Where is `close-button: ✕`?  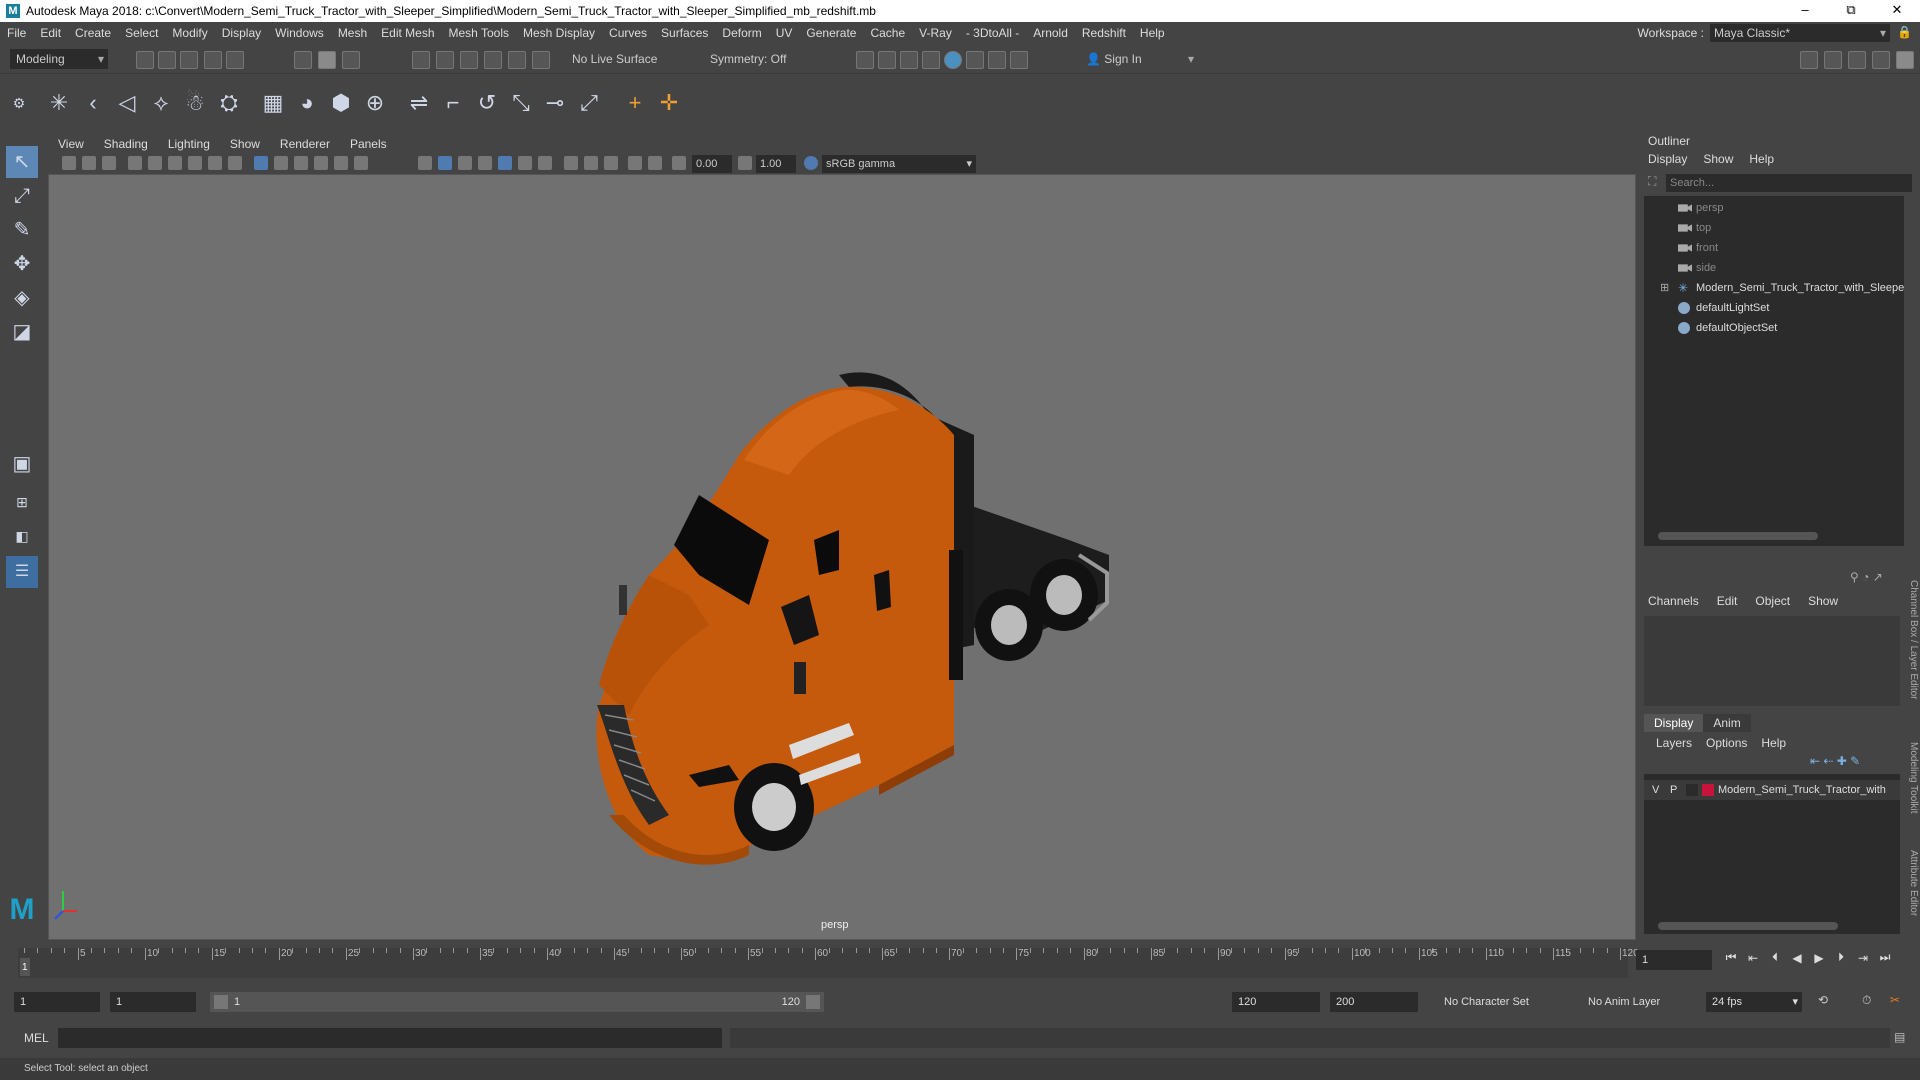 close-button: ✕ is located at coordinates (1897, 11).